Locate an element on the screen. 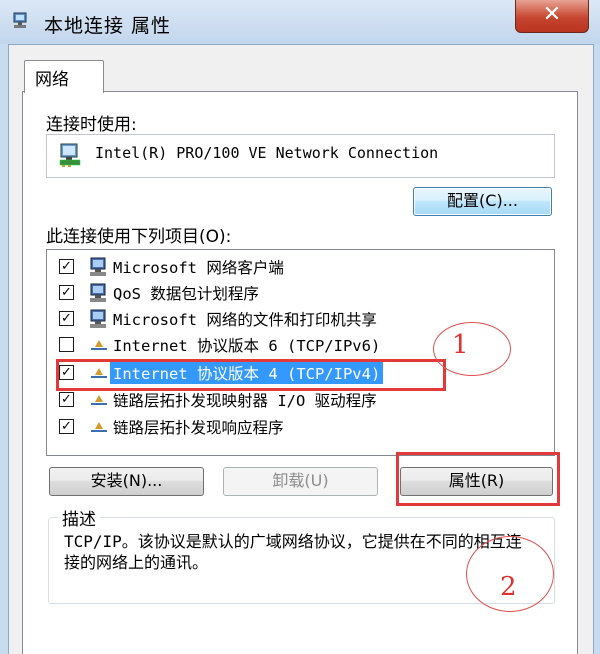 Image resolution: width=600 pixels, height=654 pixels. network-connection-icon is located at coordinates (21, 21).